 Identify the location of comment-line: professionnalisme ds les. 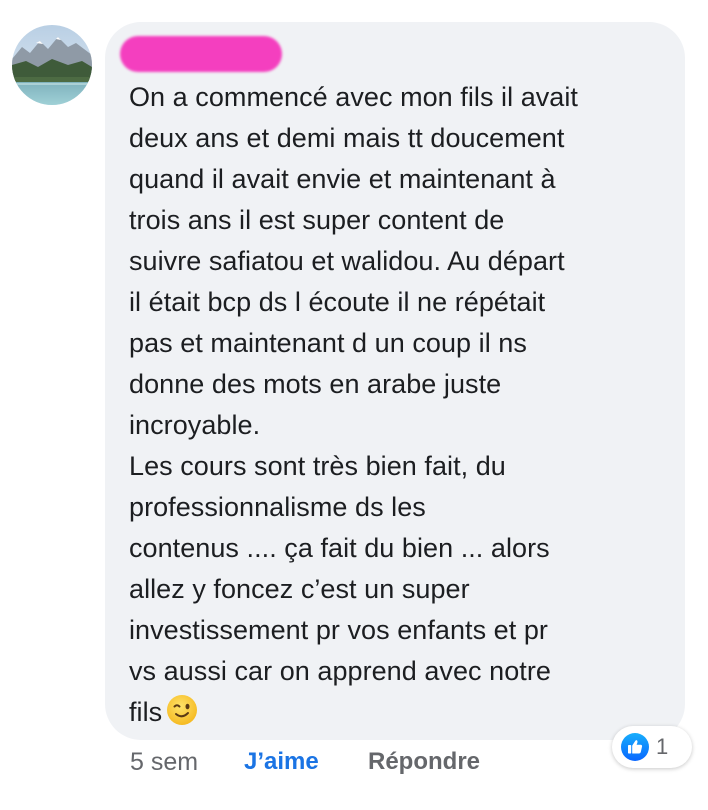
(277, 507).